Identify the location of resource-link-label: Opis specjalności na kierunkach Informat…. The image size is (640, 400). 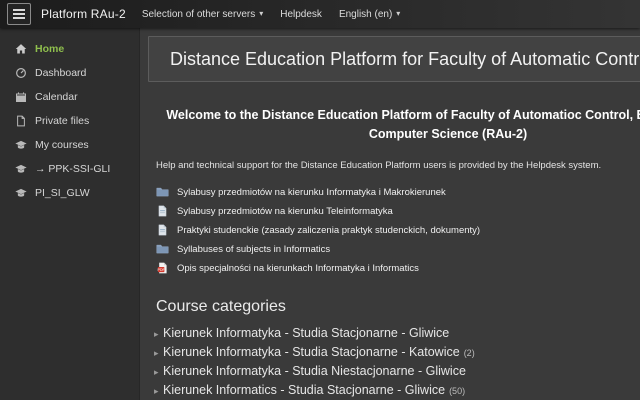
(298, 268).